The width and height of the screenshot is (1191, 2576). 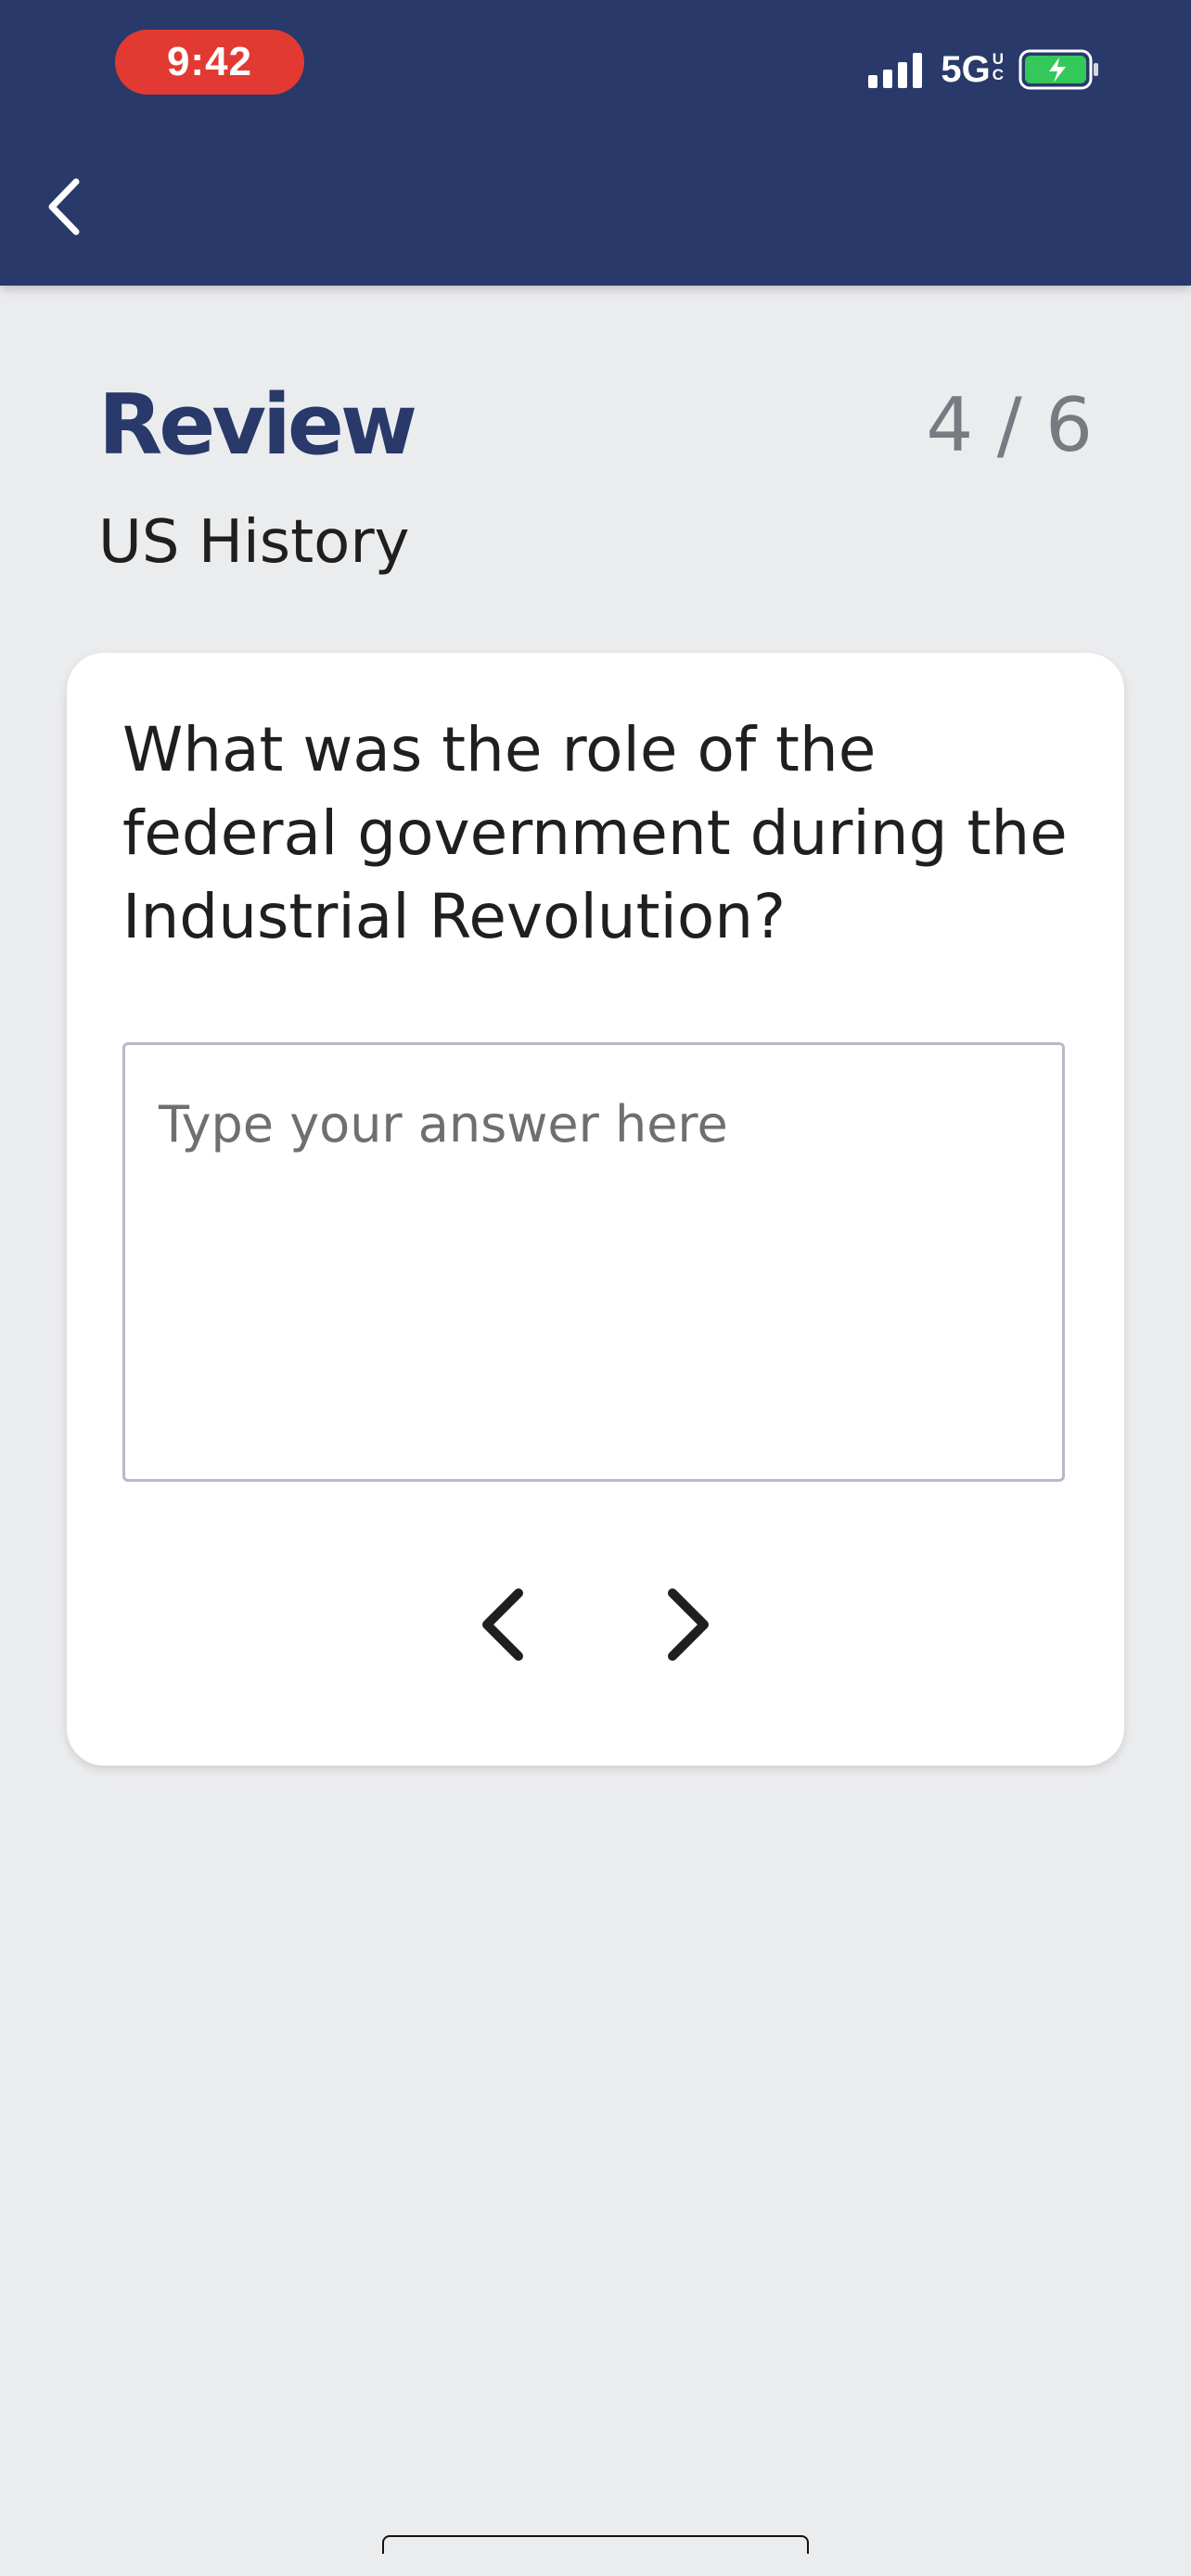 I want to click on card-navigation, so click(x=595, y=1625).